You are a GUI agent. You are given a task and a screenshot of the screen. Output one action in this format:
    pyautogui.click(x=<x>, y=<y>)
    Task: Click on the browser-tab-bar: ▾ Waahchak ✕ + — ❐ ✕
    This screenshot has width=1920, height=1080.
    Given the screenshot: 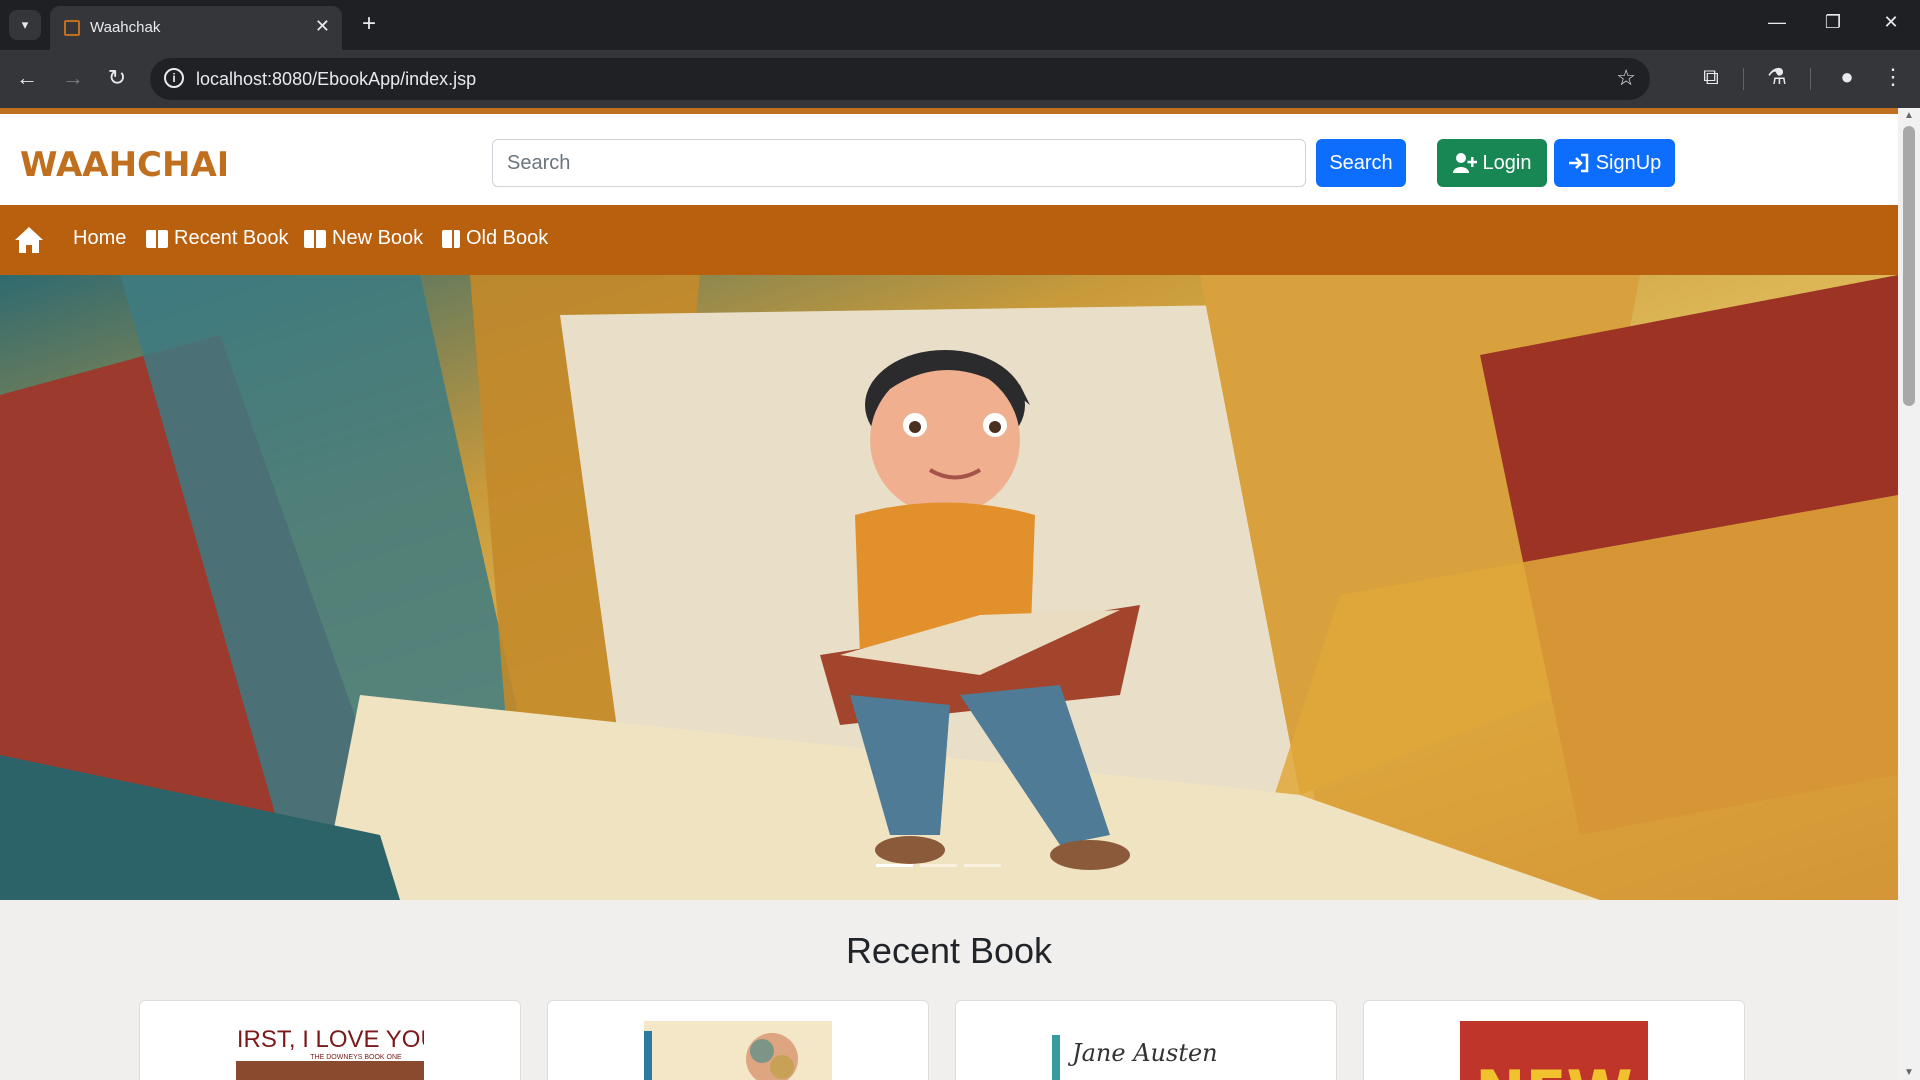 What is the action you would take?
    pyautogui.click(x=960, y=25)
    